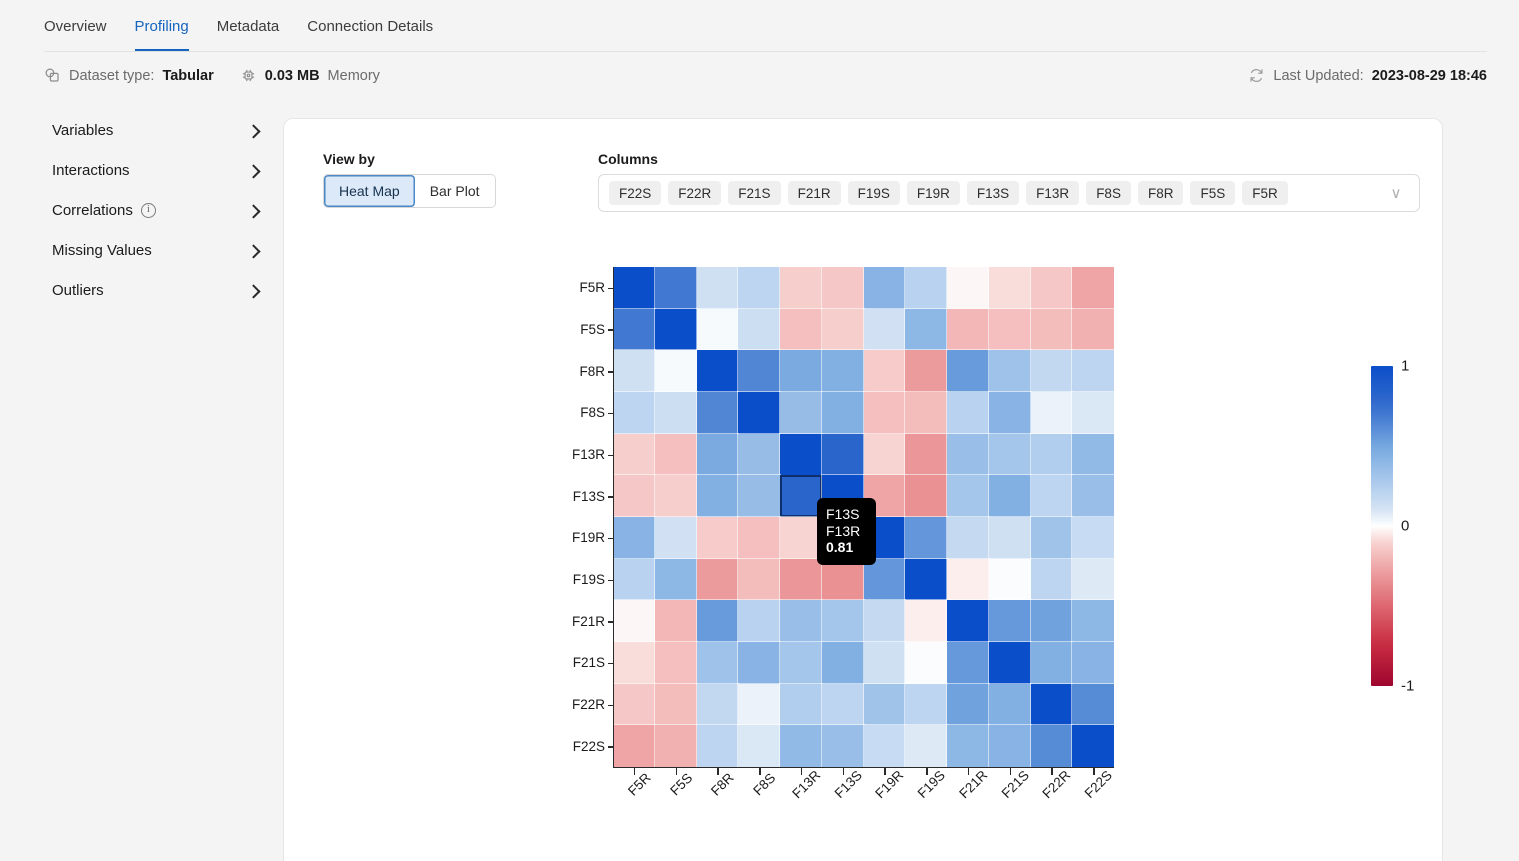 This screenshot has height=861, width=1519. I want to click on sidebar-item-interactions: Interactions, so click(156, 170).